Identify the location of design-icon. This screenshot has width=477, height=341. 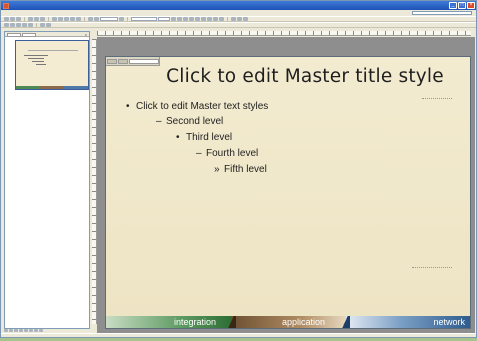
(239, 19).